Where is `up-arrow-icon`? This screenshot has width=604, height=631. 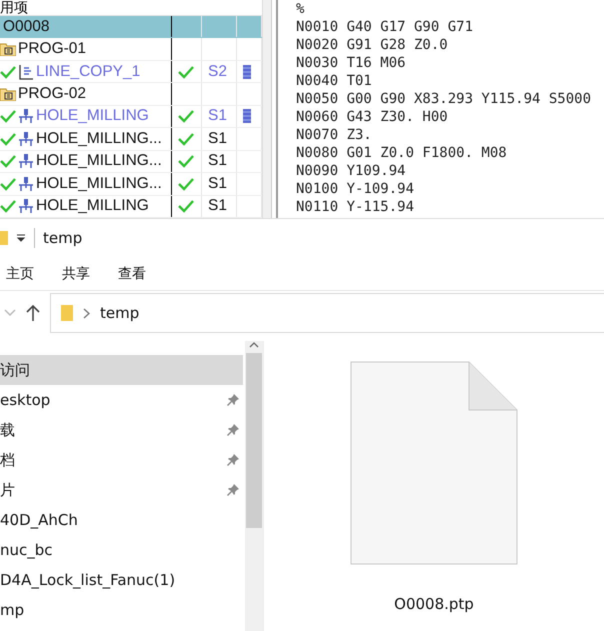
up-arrow-icon is located at coordinates (33, 313).